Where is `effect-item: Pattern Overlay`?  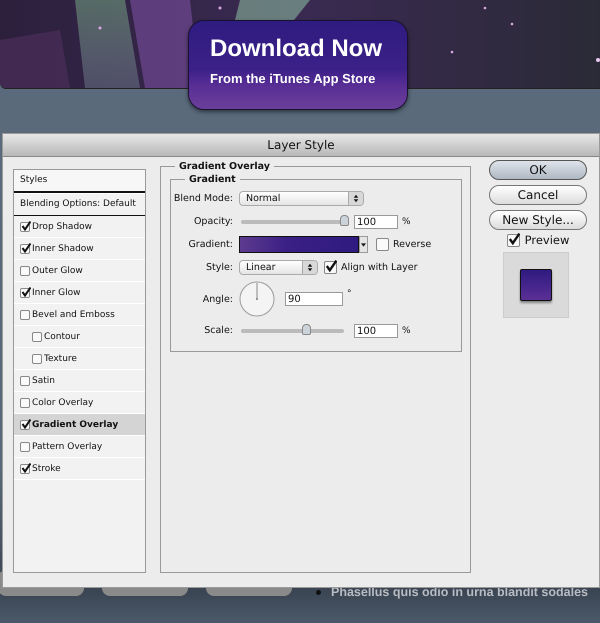
effect-item: Pattern Overlay is located at coordinates (79, 447).